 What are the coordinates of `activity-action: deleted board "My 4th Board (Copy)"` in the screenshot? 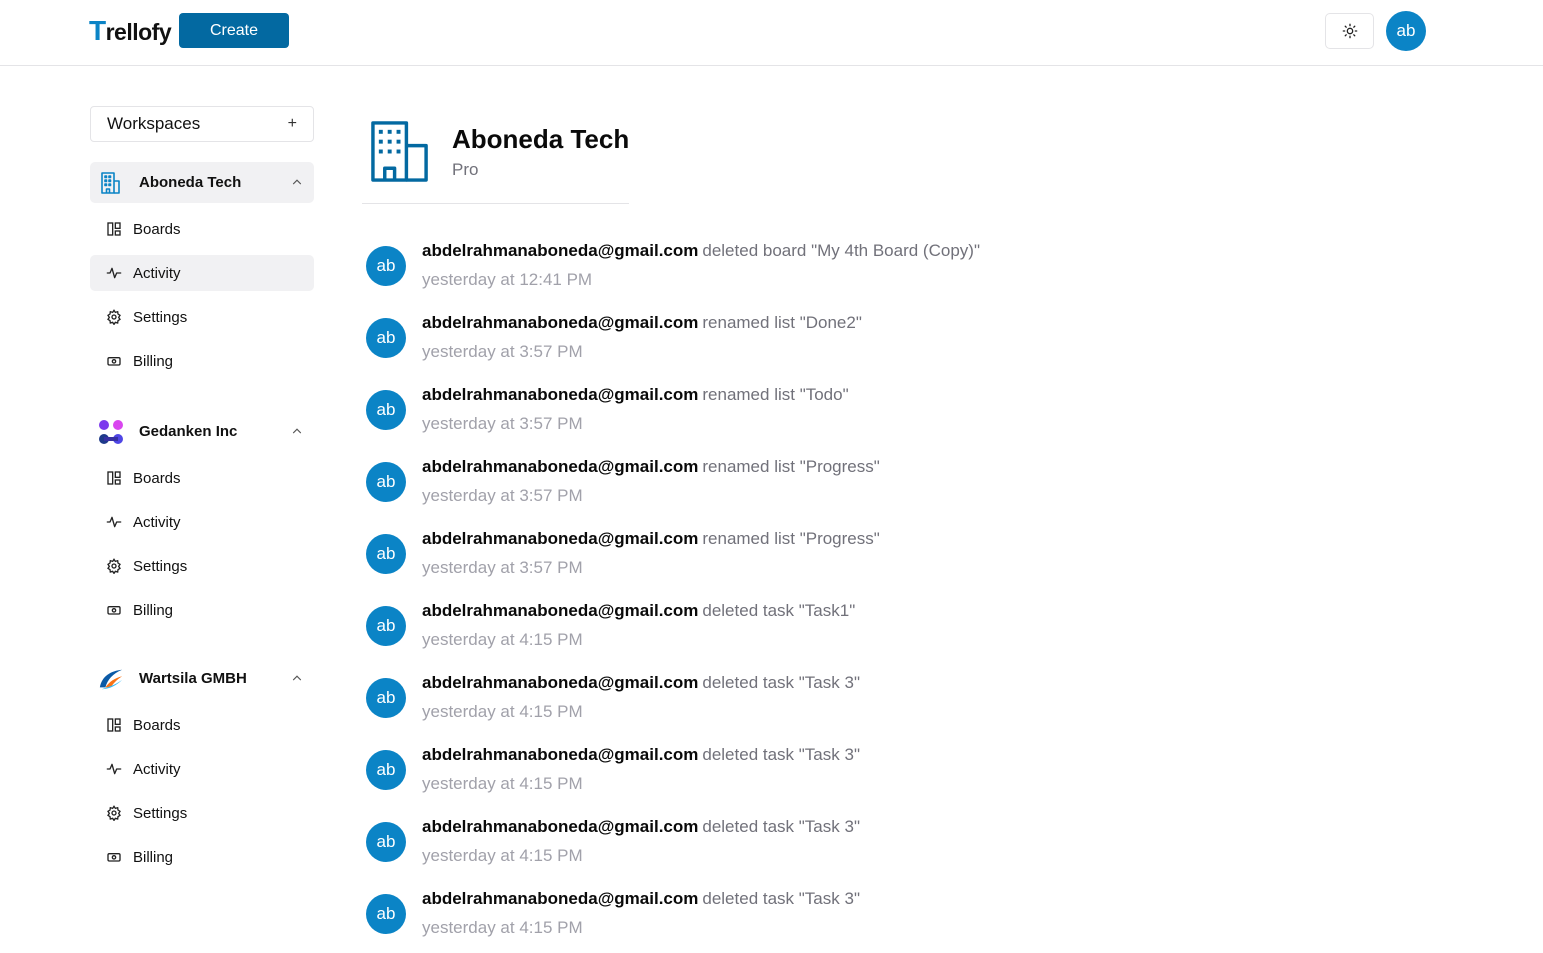 It's located at (841, 250).